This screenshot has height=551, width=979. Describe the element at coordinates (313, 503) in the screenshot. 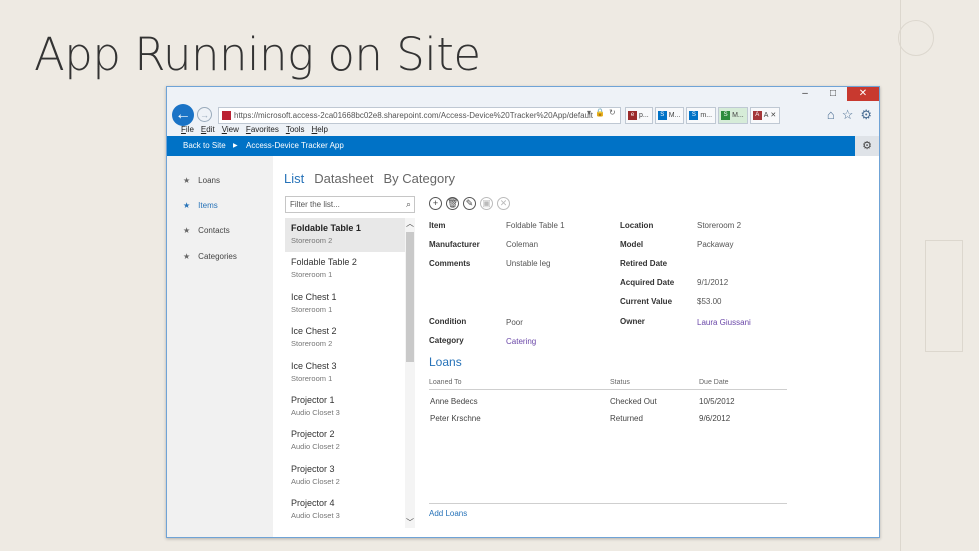

I see `list-item-title: Projector 4` at that location.